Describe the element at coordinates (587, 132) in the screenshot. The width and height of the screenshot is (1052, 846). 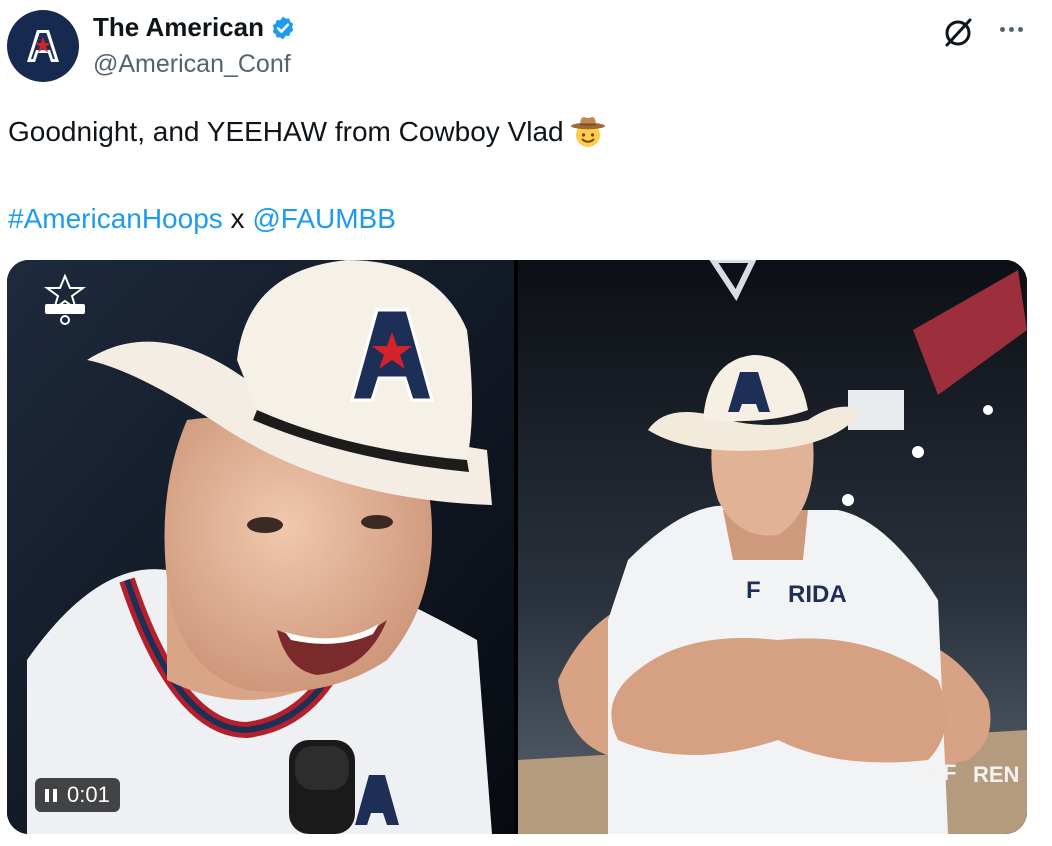
I see `cowboy-hat-face-icon` at that location.